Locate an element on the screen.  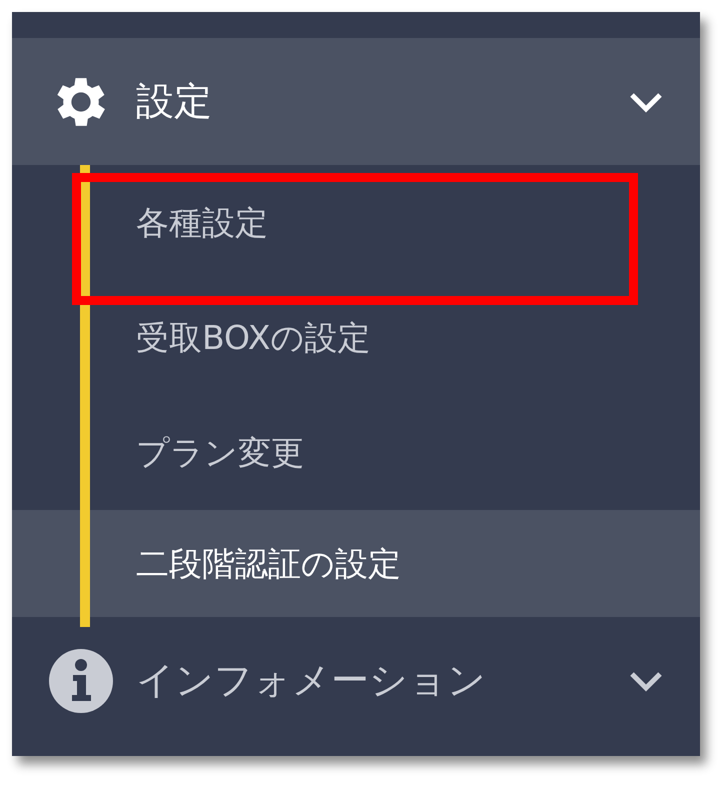
submenu-link: 各種設定 is located at coordinates (202, 223).